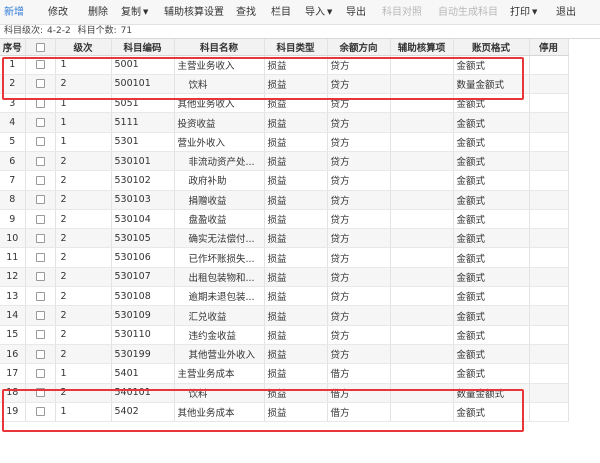  I want to click on col-direction: 余额方向, so click(359, 47).